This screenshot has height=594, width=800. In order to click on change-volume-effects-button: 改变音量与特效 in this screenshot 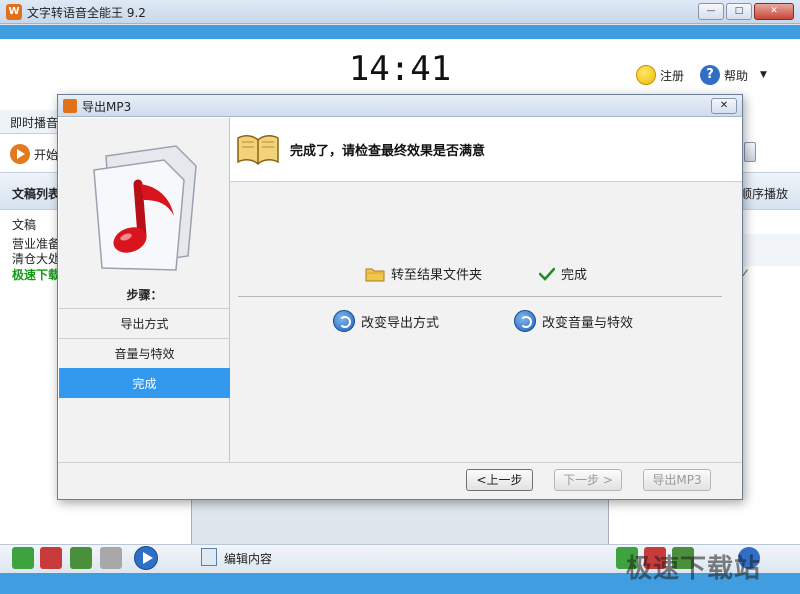, I will do `click(573, 321)`.